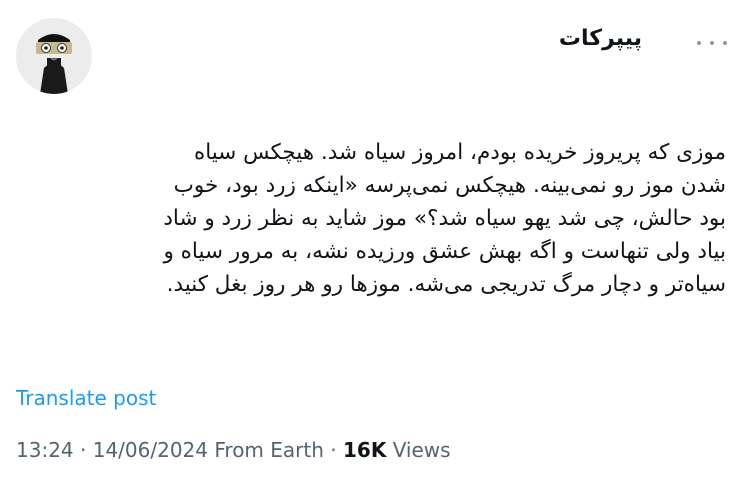 This screenshot has width=742, height=480. What do you see at coordinates (364, 450) in the screenshot?
I see `views-count: 16K` at bounding box center [364, 450].